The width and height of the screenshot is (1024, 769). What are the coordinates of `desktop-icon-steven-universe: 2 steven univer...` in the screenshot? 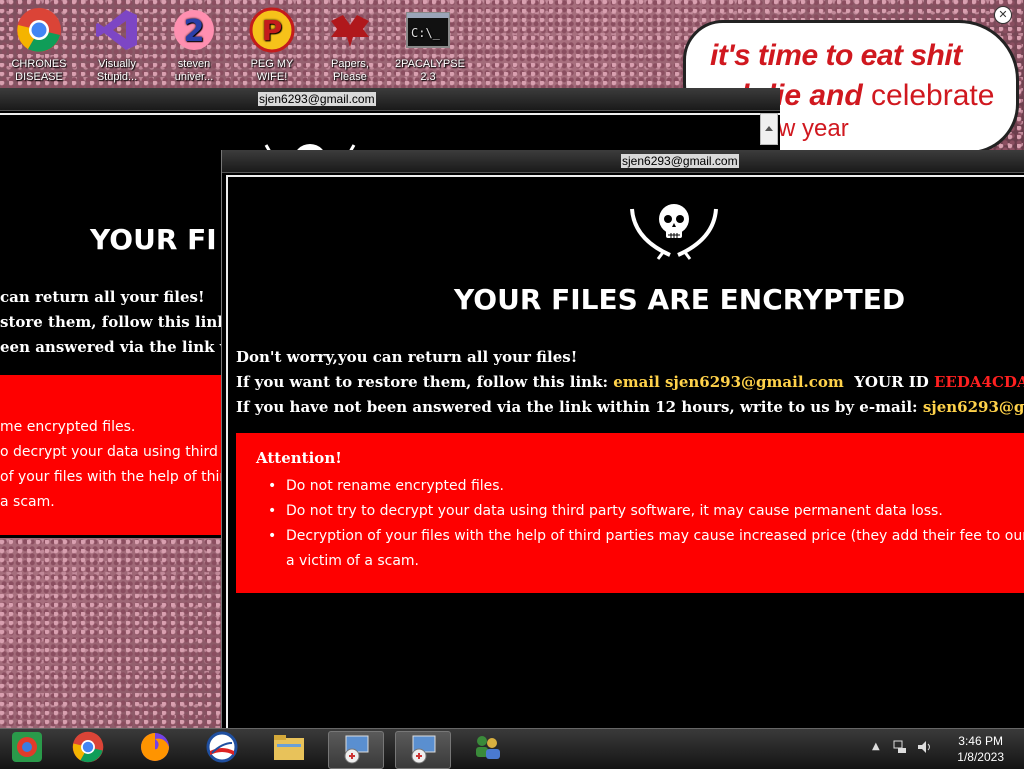 It's located at (194, 45).